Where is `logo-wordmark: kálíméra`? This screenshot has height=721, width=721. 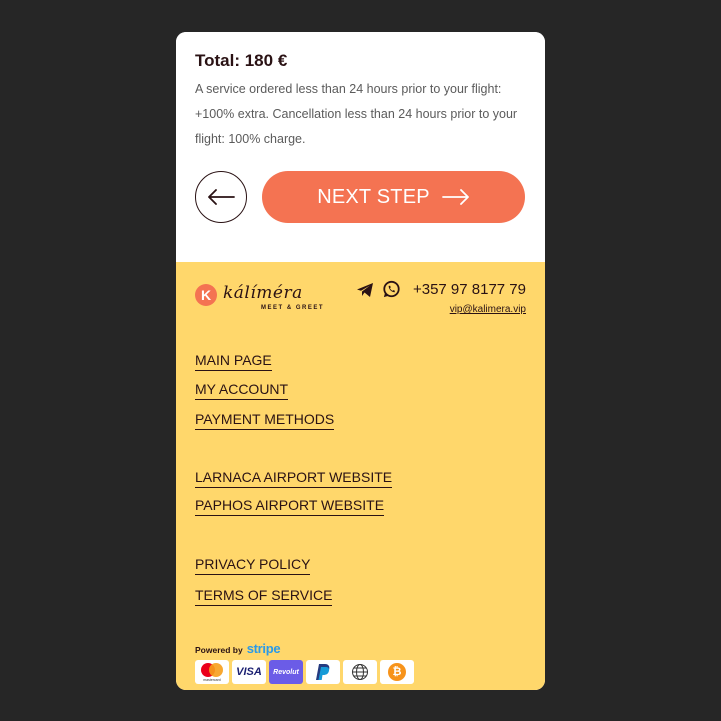 logo-wordmark: kálíméra is located at coordinates (263, 293).